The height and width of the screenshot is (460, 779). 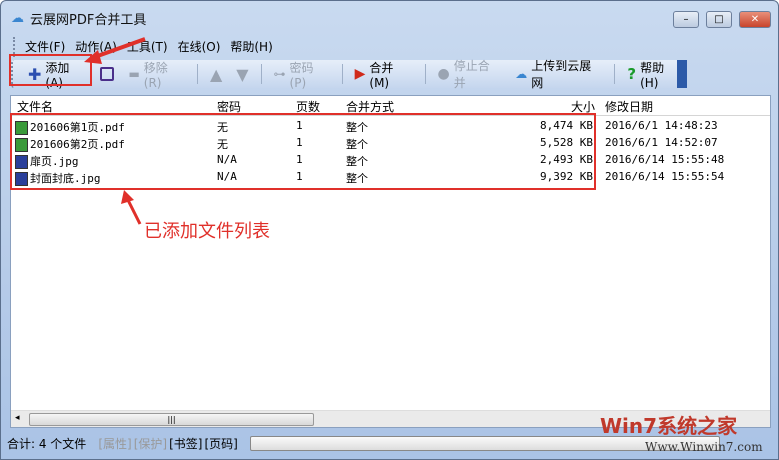 I want to click on cell-date: 2016/6/14 15:55:48, so click(x=664, y=159).